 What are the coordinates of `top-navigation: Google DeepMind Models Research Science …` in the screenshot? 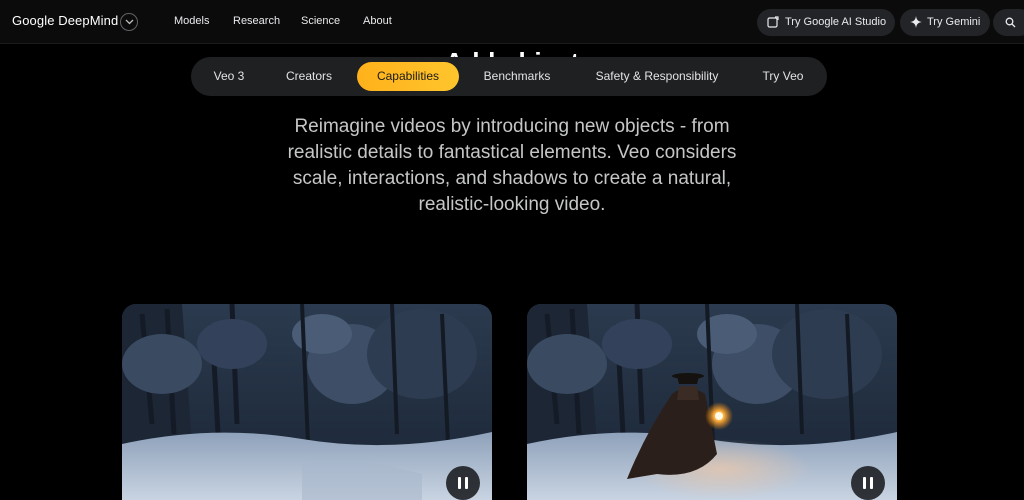 It's located at (512, 22).